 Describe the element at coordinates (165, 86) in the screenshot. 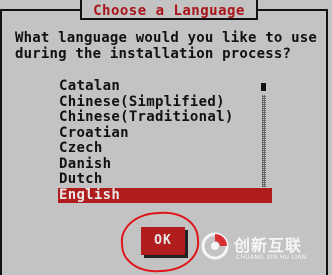

I see `language-option: Catalan` at that location.